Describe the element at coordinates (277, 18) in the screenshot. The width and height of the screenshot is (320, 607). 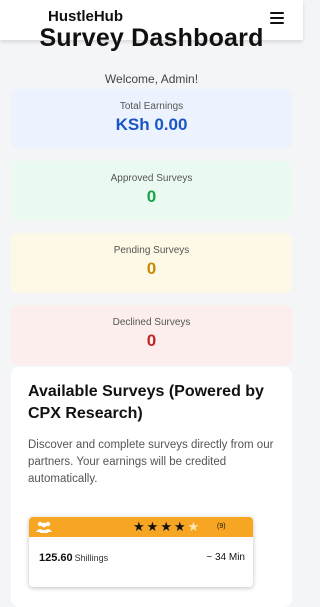
I see `hamburger-menu-icon` at that location.